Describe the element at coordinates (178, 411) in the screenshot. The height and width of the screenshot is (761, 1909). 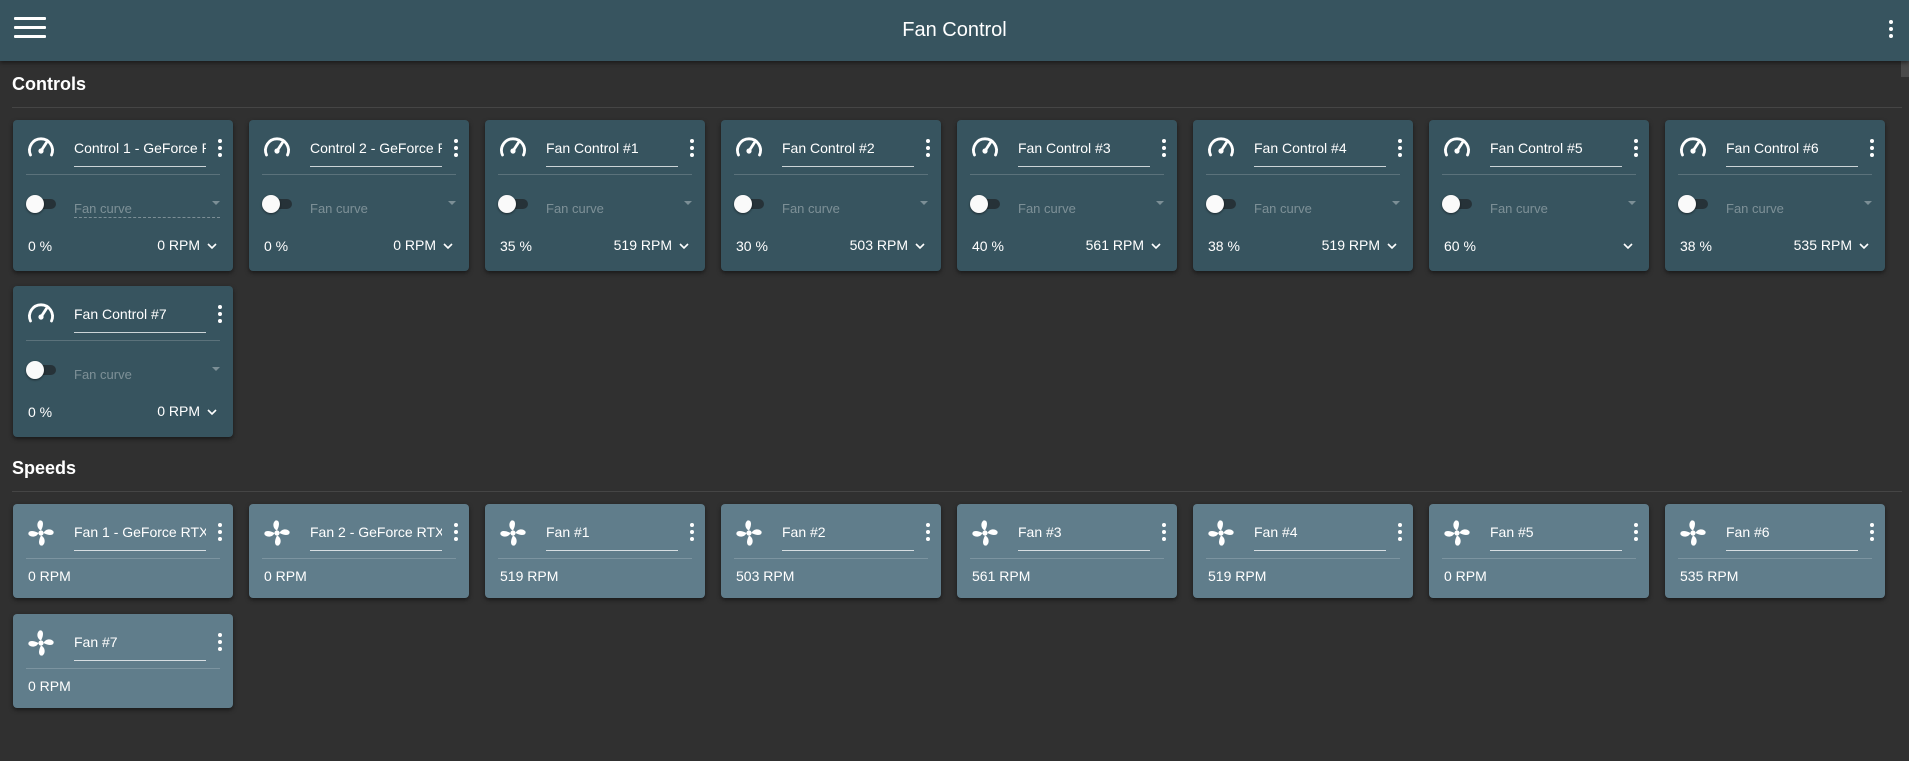
I see `control-rpm: 0 RPM` at that location.